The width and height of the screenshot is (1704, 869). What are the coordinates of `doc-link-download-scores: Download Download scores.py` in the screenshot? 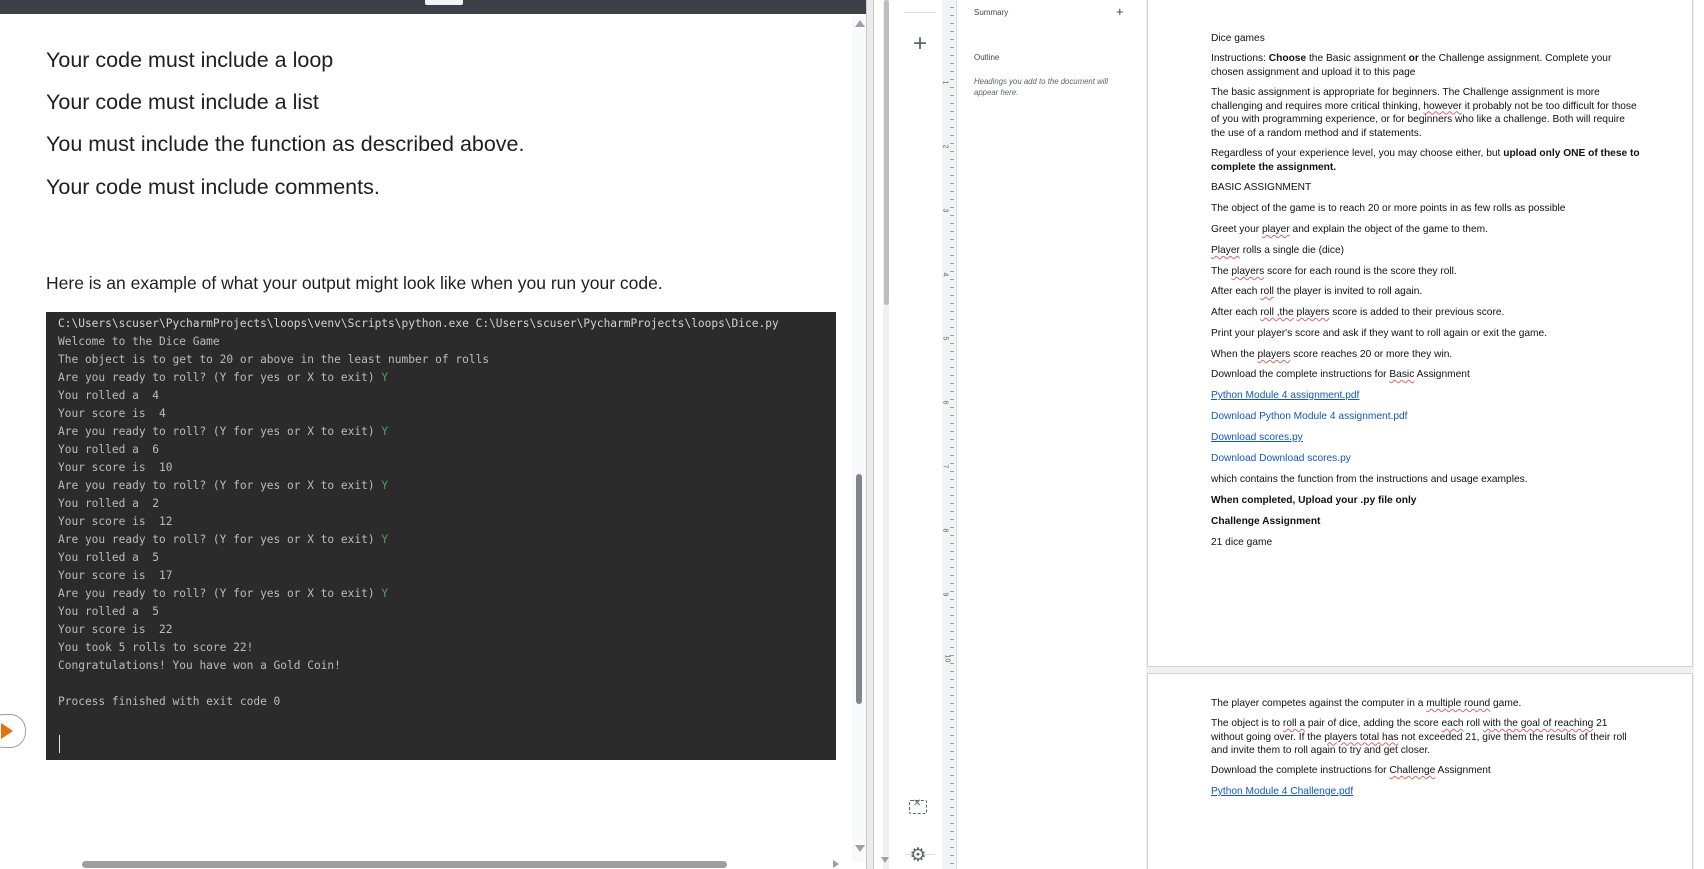 It's located at (1426, 459).